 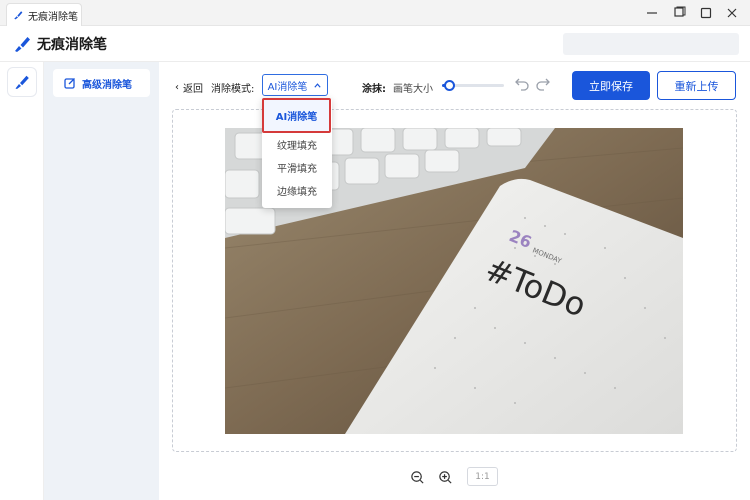 I want to click on zoom-out-button, so click(x=417, y=477).